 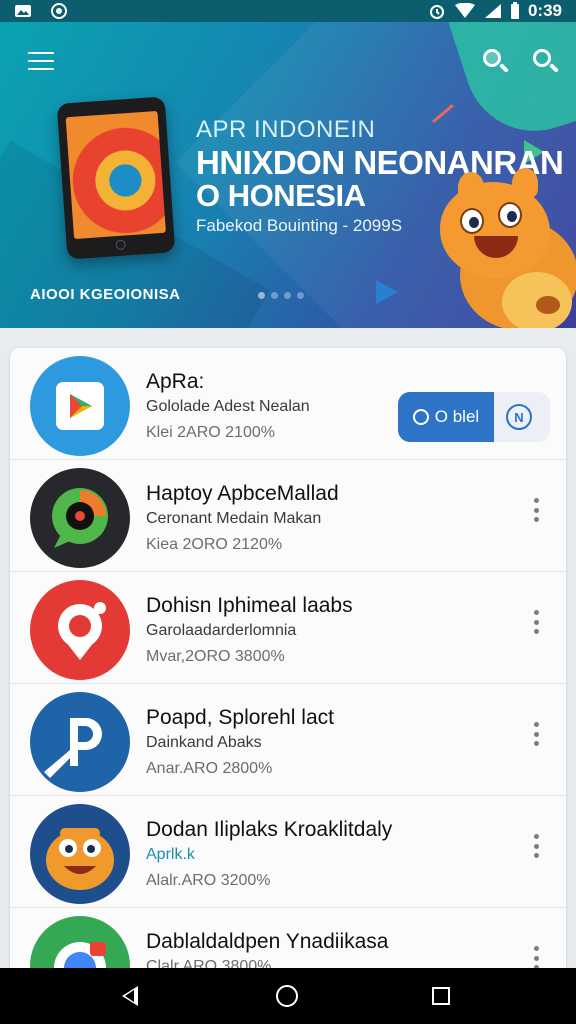 I want to click on alarm-icon, so click(x=436, y=12).